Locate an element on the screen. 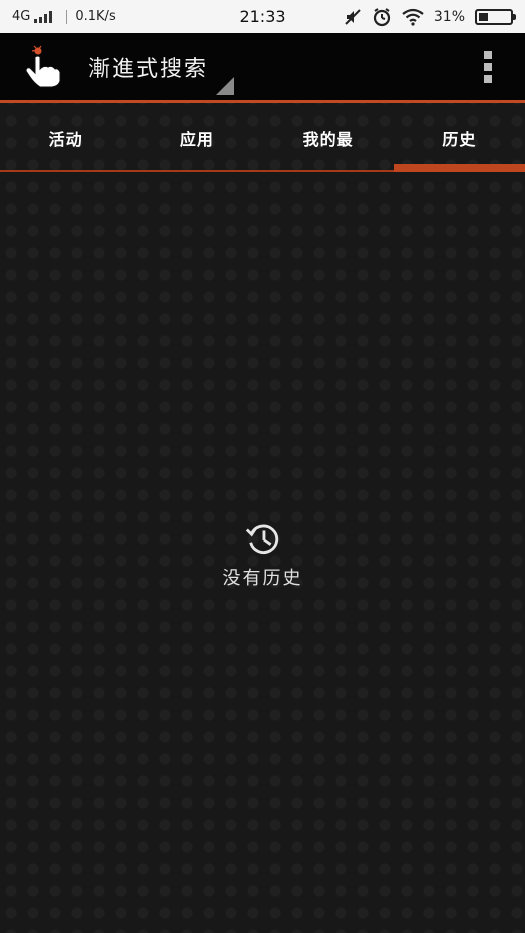  status-bar: 4G 0.1K/s 21:33 31% is located at coordinates (262, 16).